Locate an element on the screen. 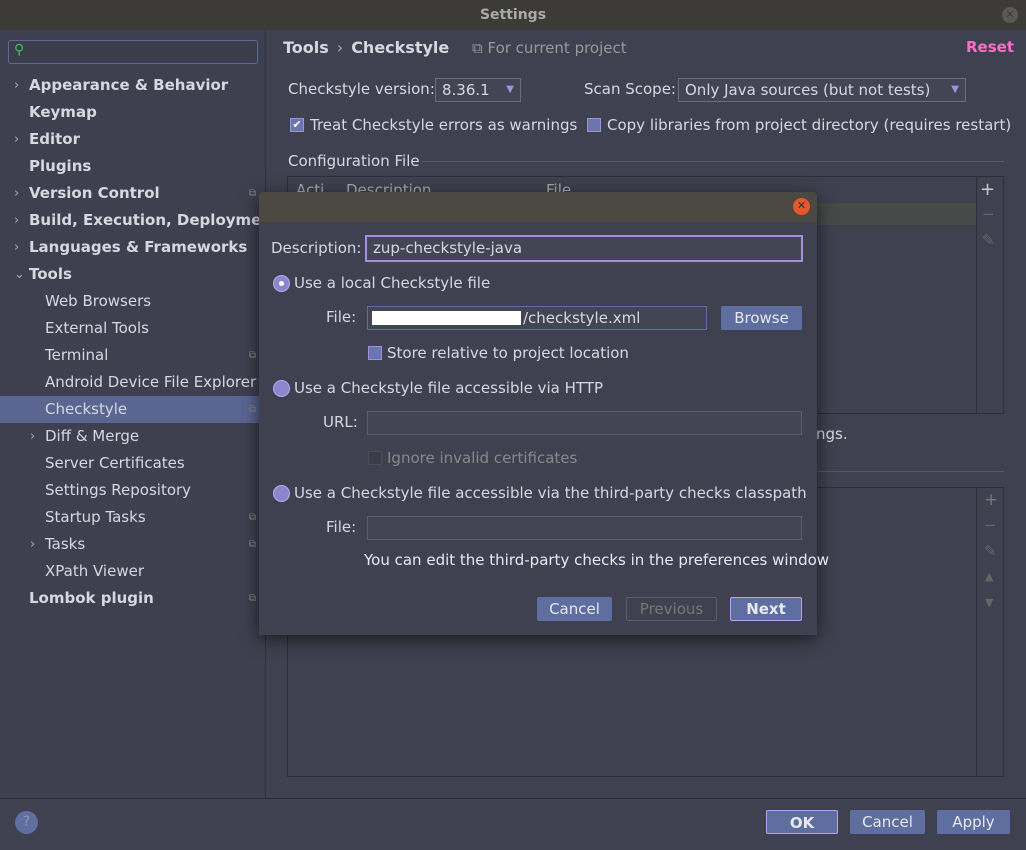 The height and width of the screenshot is (850, 1026). sidebar-item-label: Diff & Merge is located at coordinates (92, 436).